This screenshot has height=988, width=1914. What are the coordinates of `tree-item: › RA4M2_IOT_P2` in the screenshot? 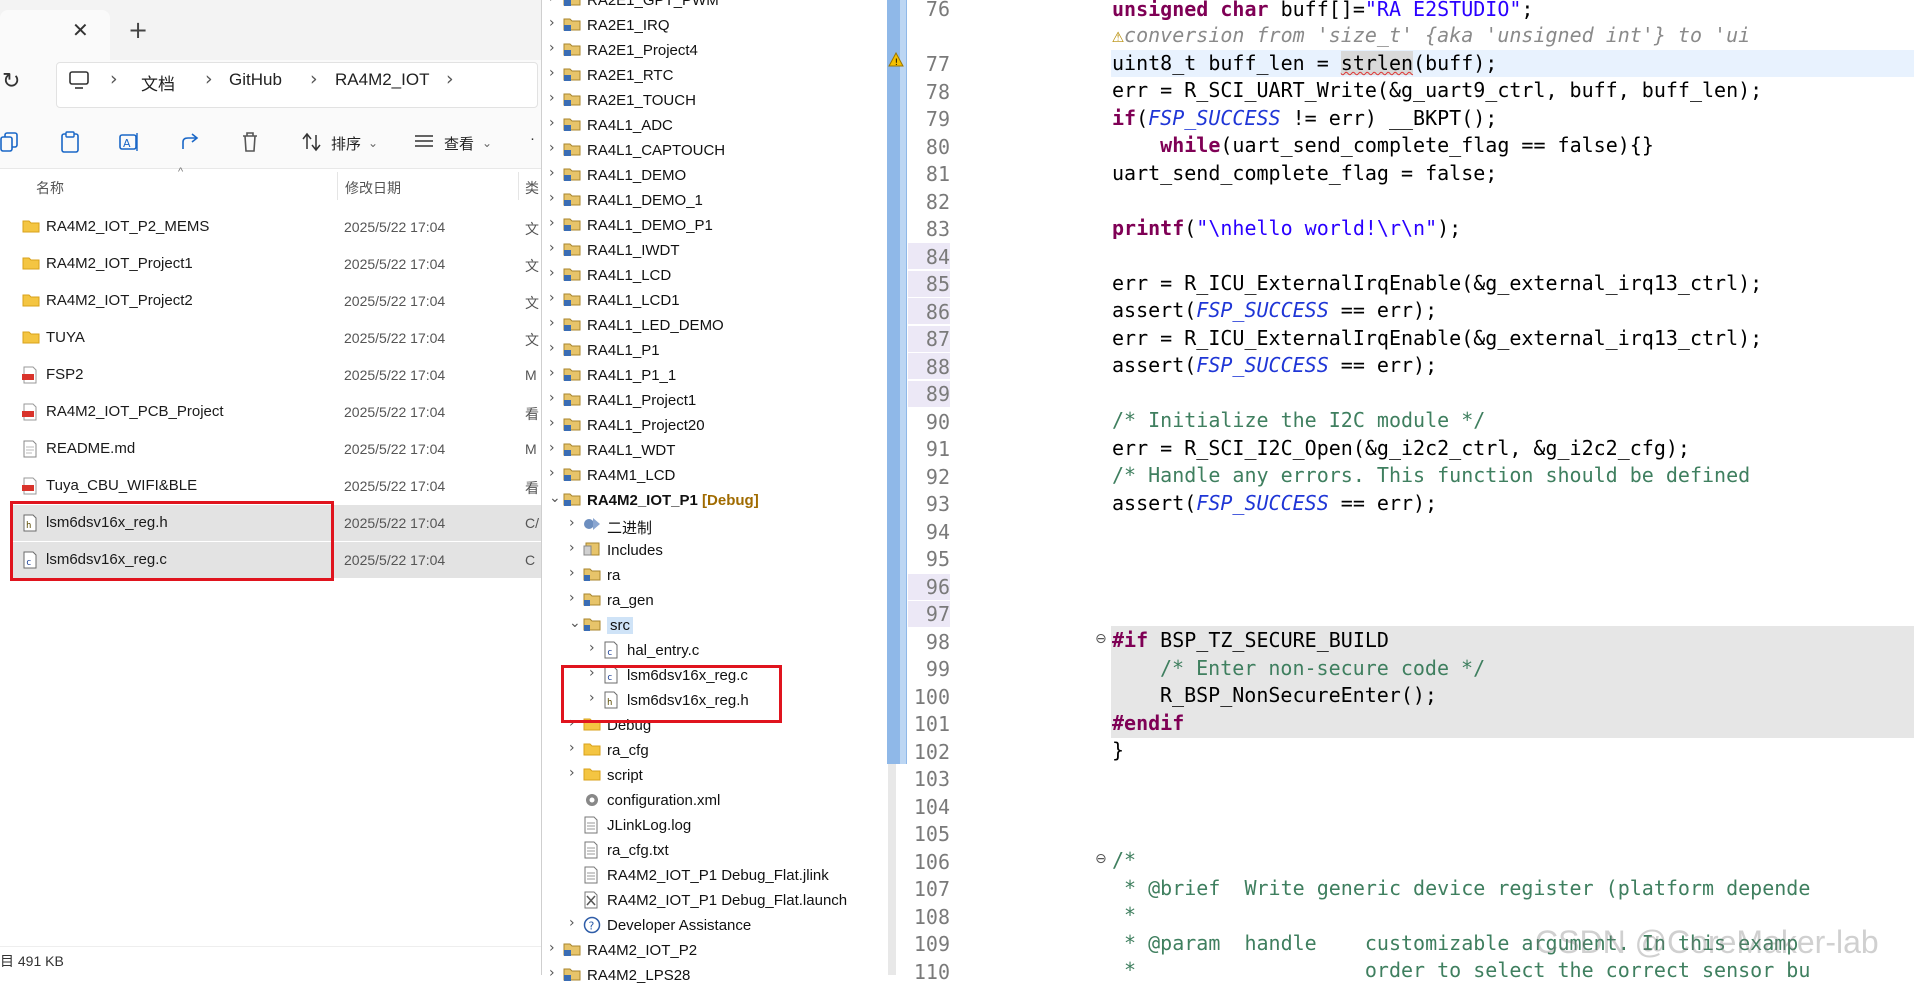 It's located at (714, 950).